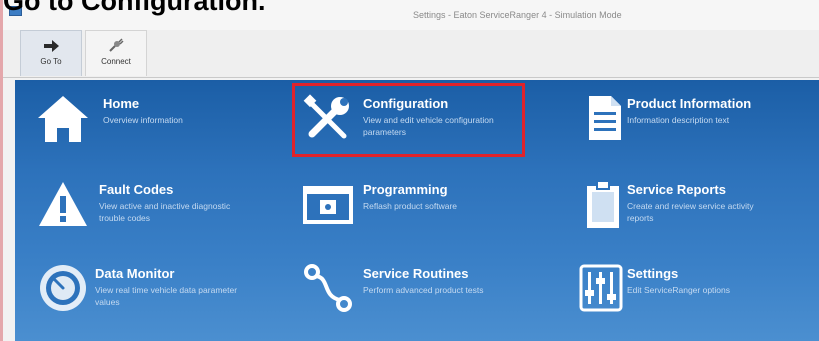  What do you see at coordinates (328, 205) in the screenshot?
I see `programming-window-icon` at bounding box center [328, 205].